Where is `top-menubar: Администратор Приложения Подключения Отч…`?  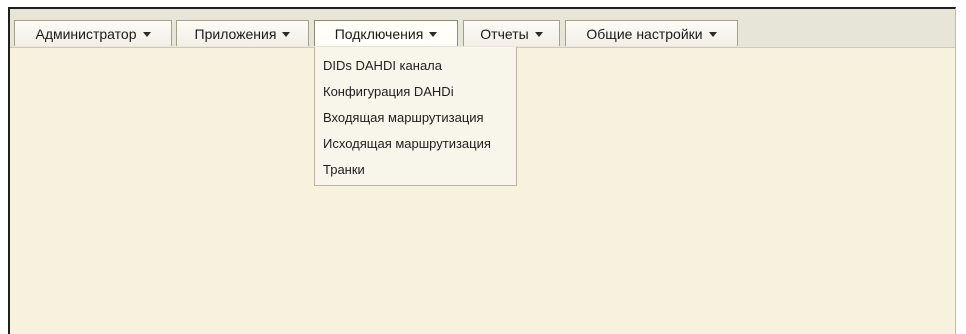 top-menubar: Администратор Приложения Подключения Отч… is located at coordinates (482, 28).